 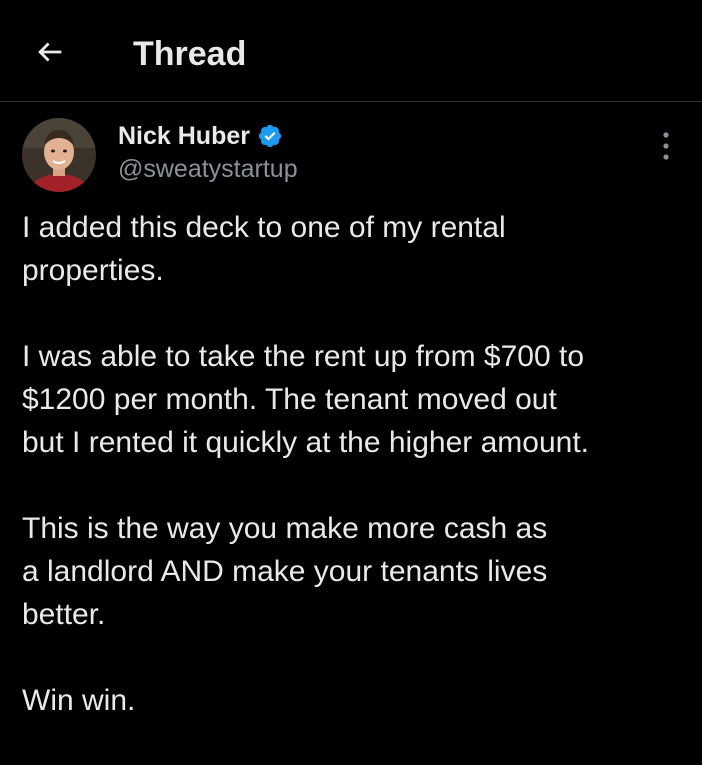 I want to click on more-options-button, so click(x=666, y=148).